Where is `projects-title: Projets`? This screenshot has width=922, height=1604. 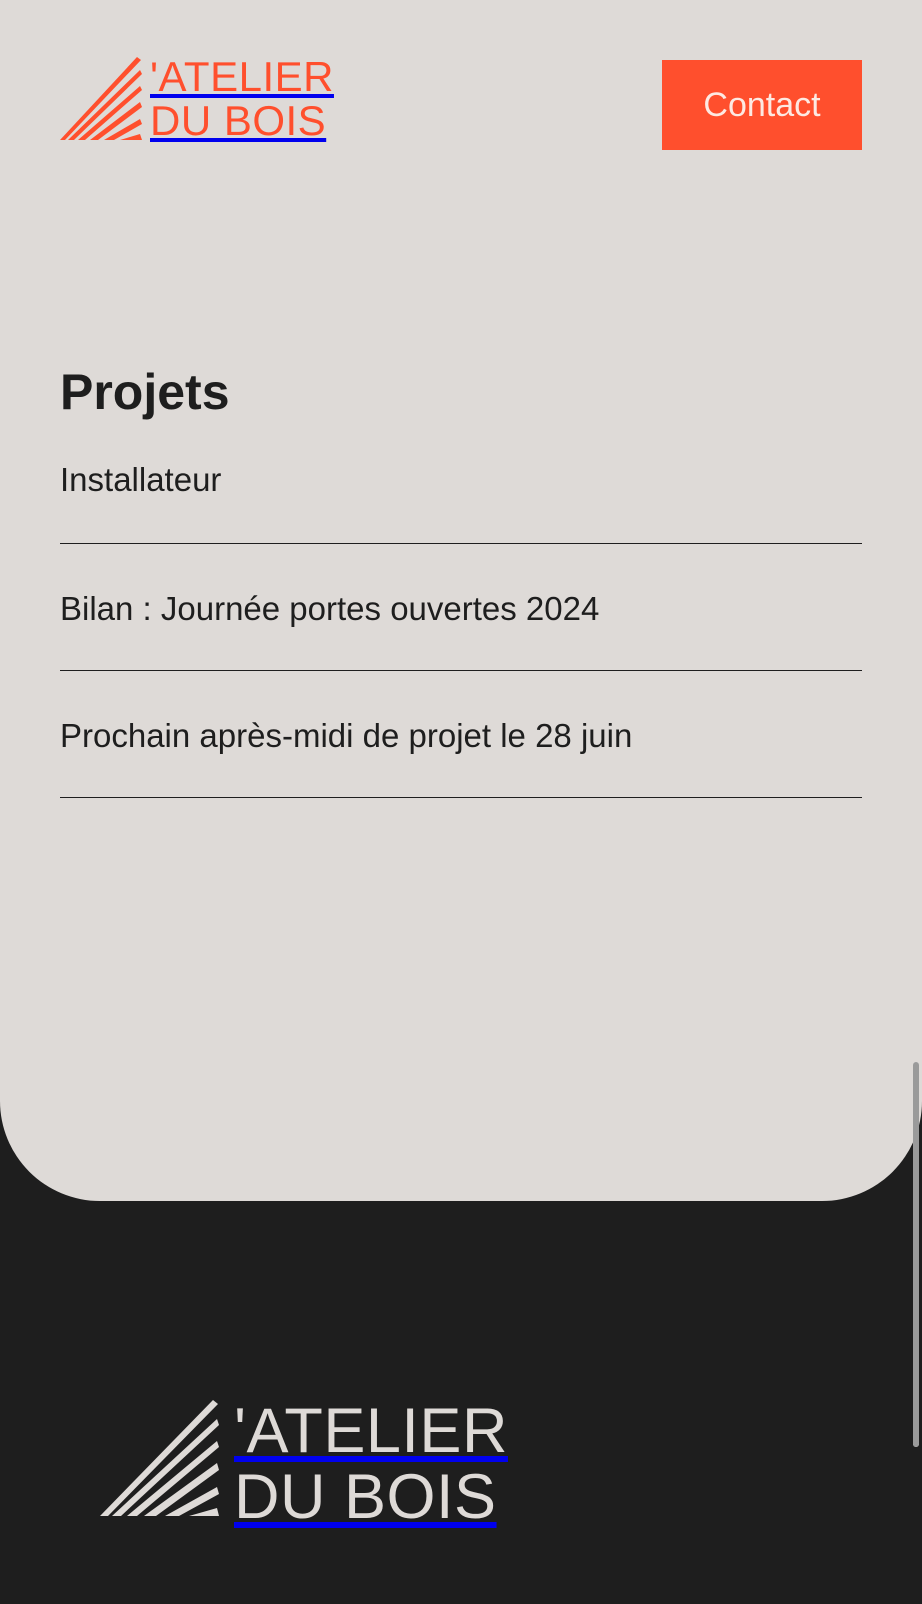
projects-title: Projets is located at coordinates (145, 392).